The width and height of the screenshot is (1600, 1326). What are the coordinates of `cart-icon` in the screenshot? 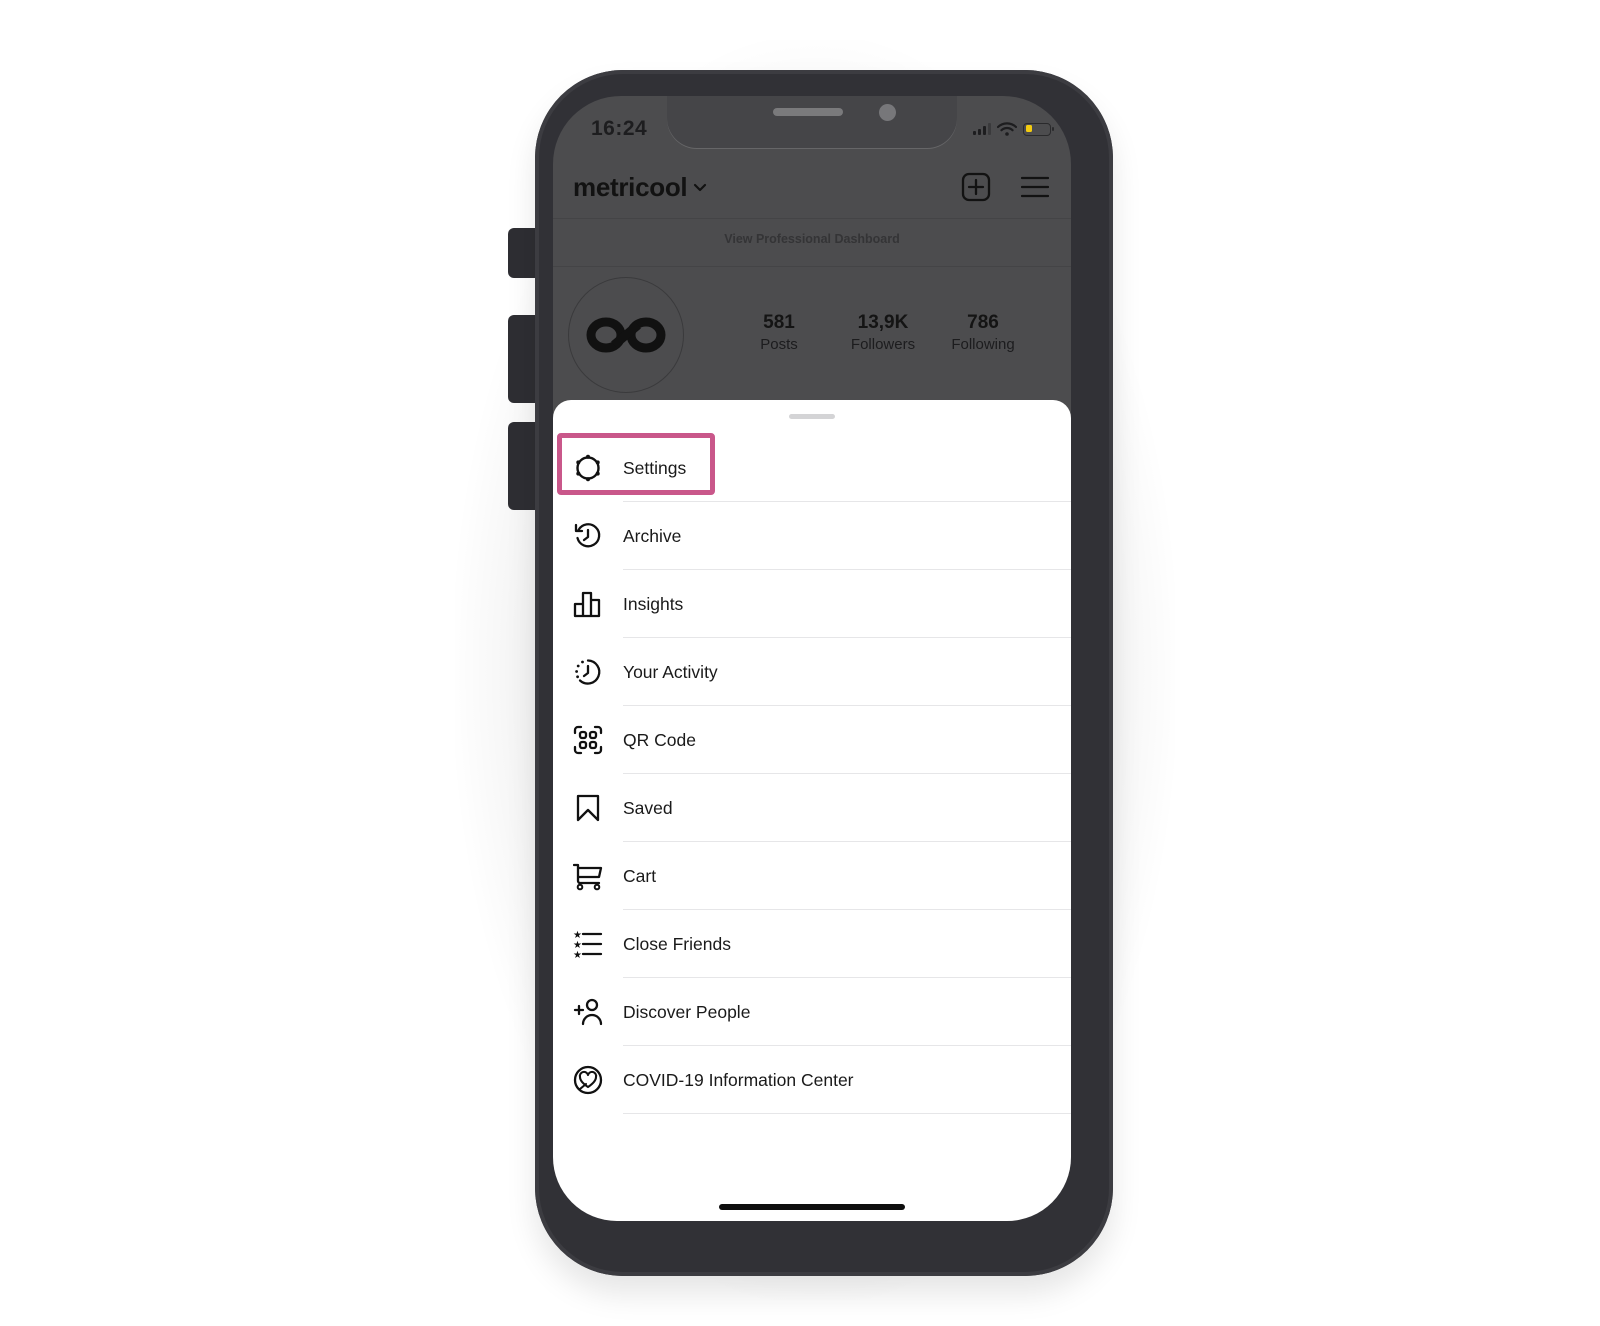 It's located at (588, 876).